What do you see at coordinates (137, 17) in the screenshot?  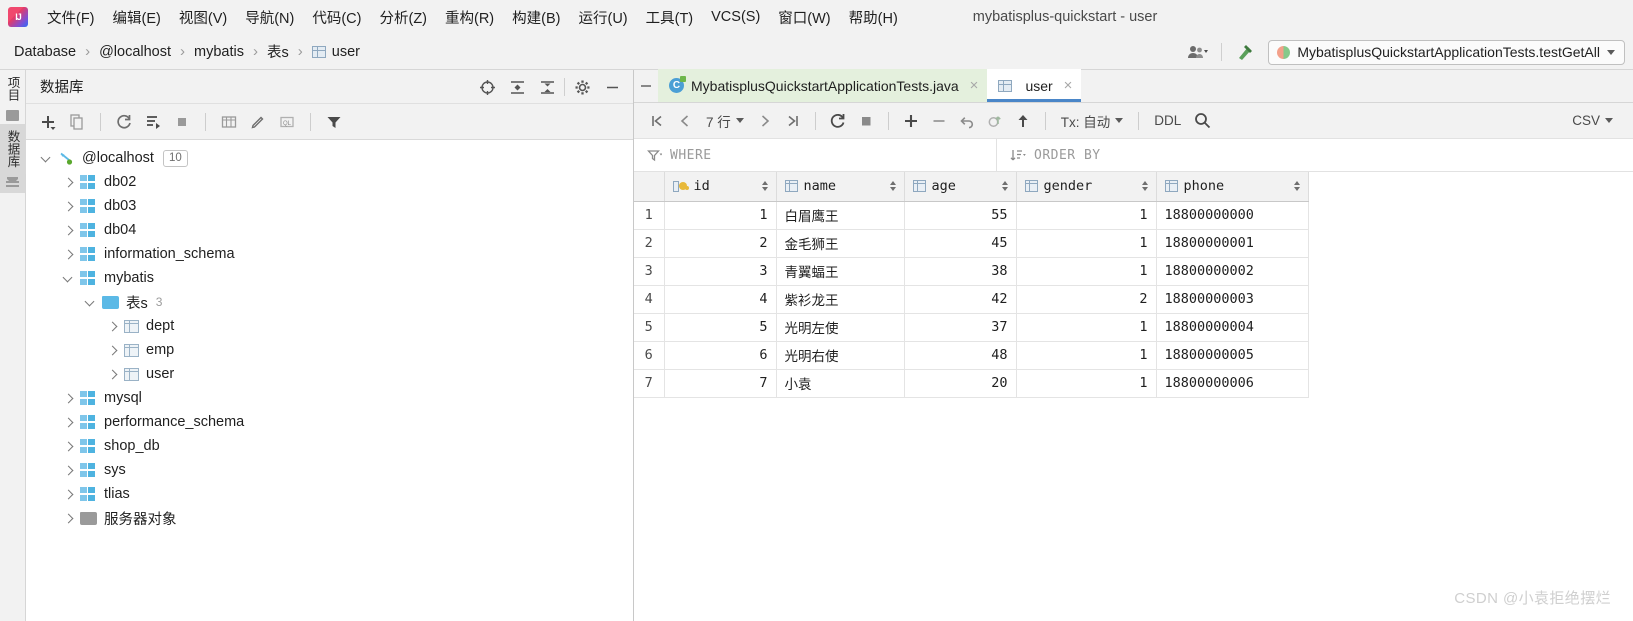 I see `menu-item-1: 编辑(E)` at bounding box center [137, 17].